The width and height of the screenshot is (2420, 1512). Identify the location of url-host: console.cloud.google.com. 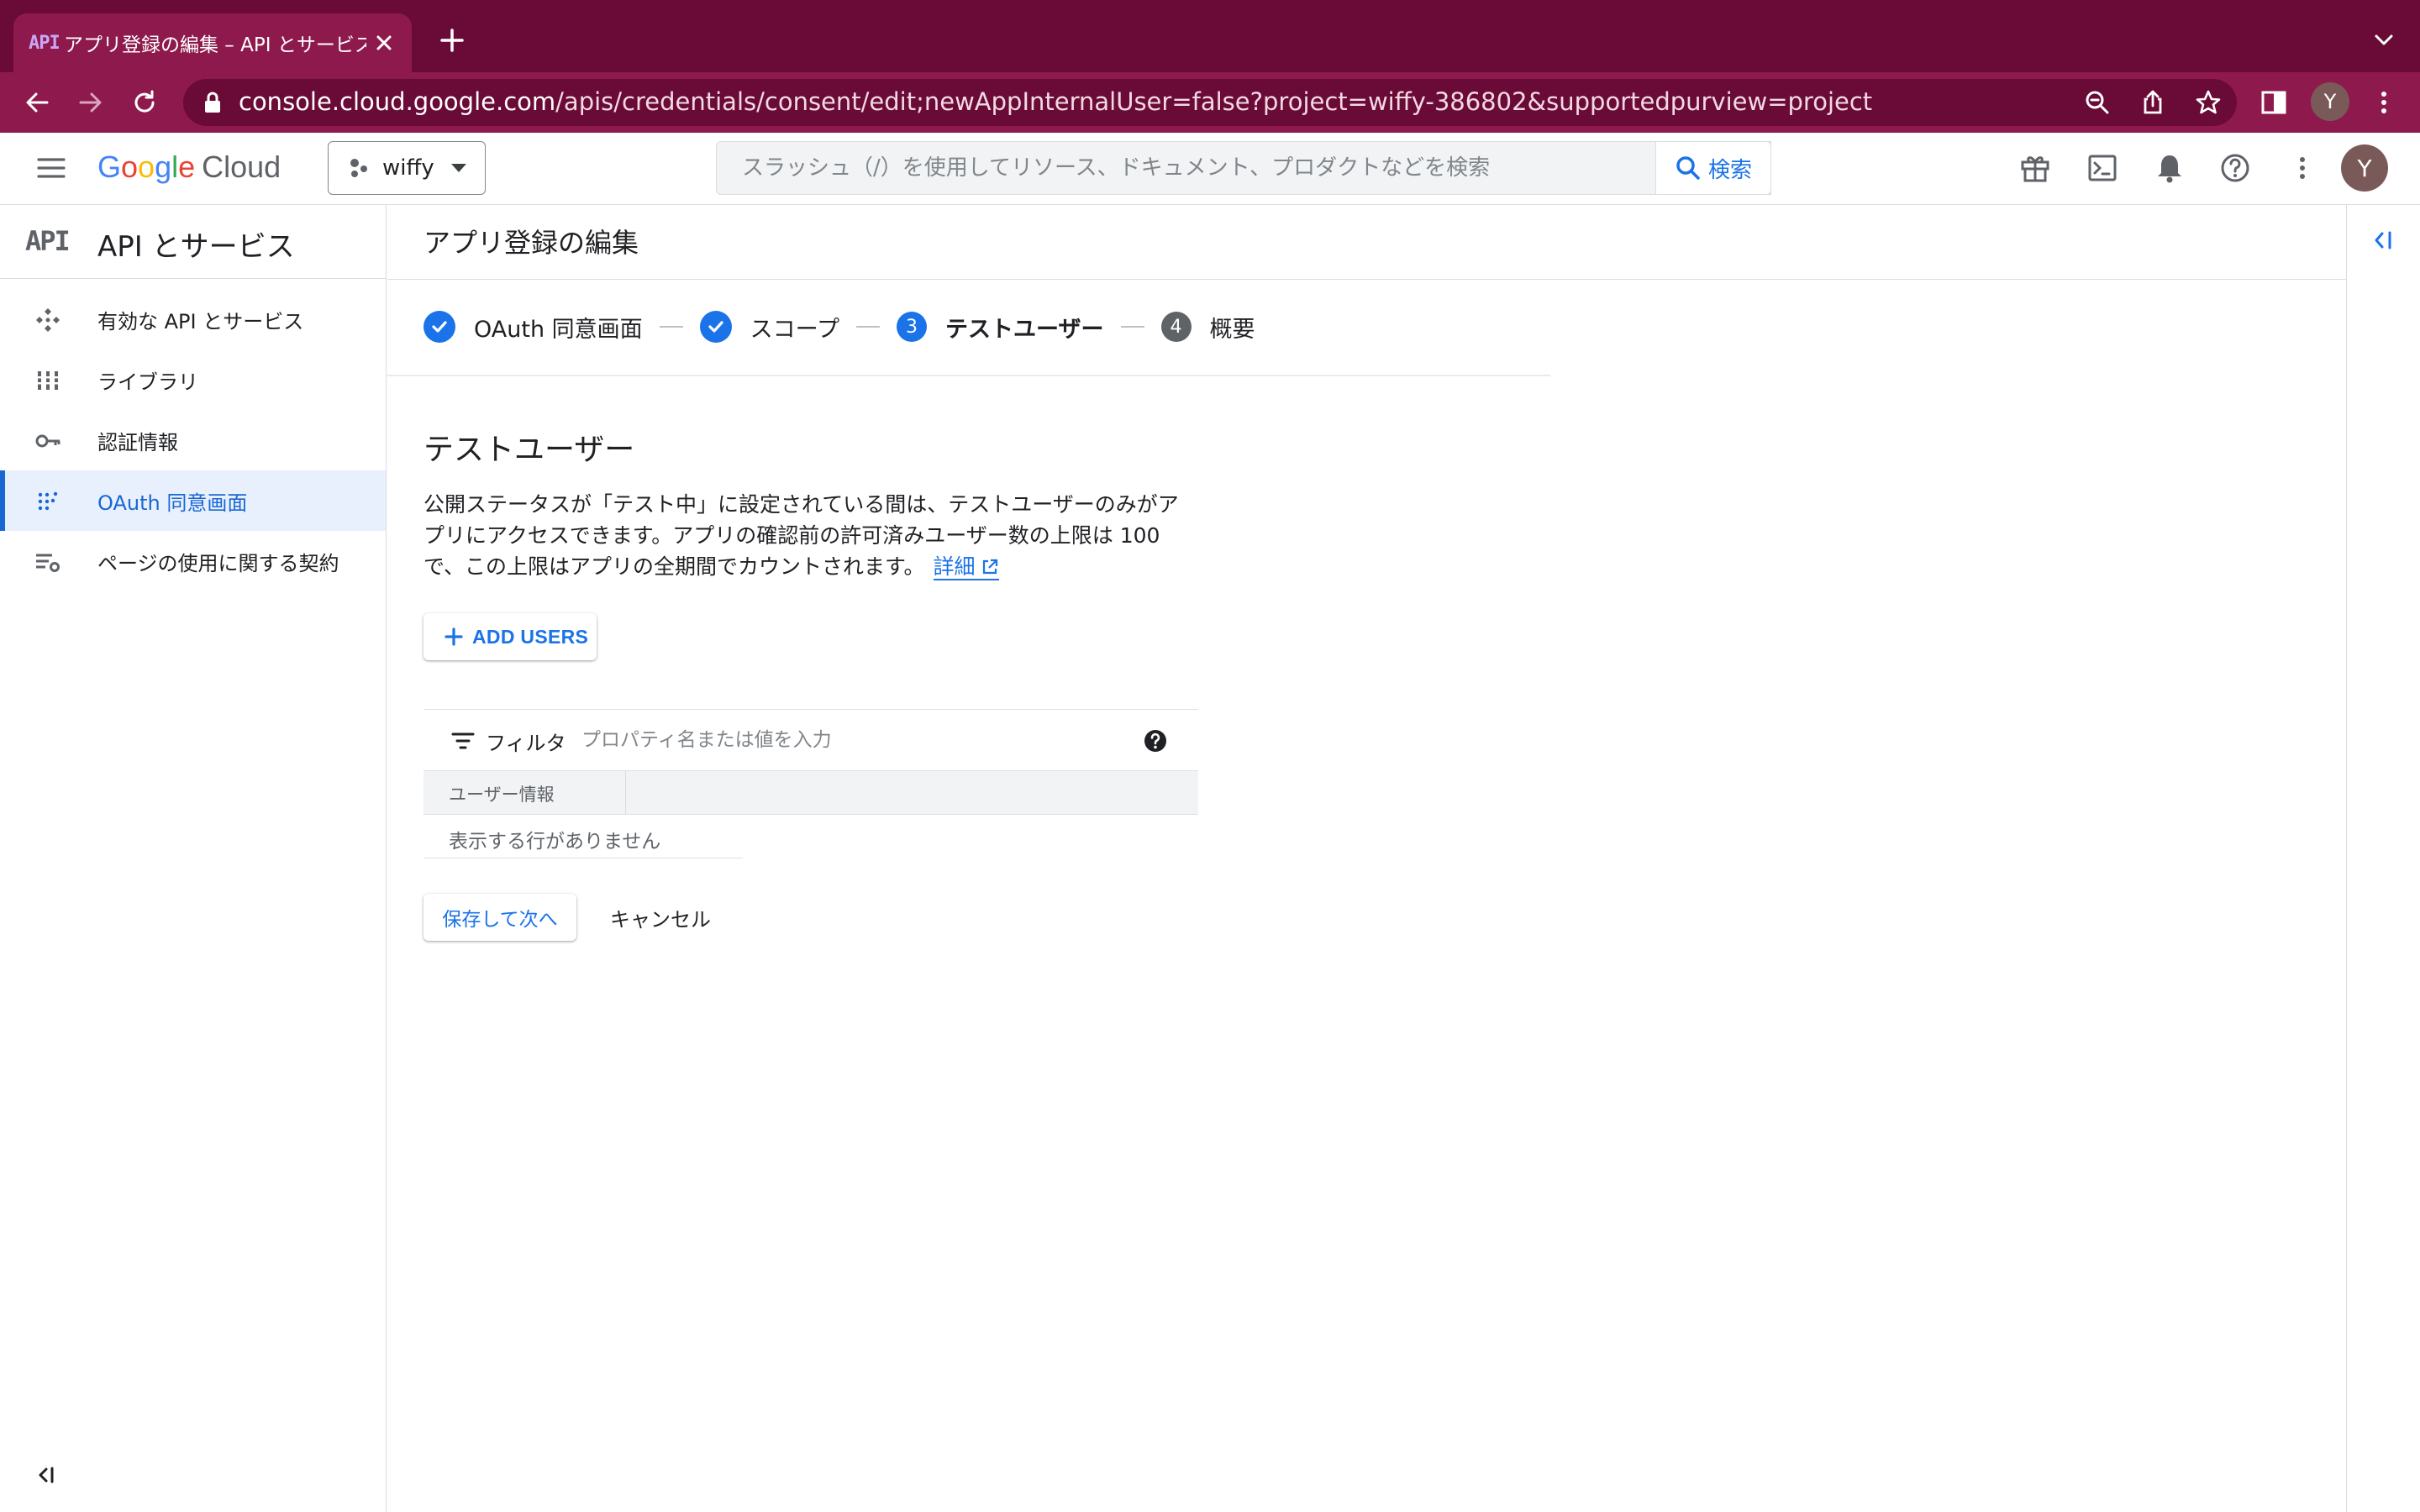
(397, 101).